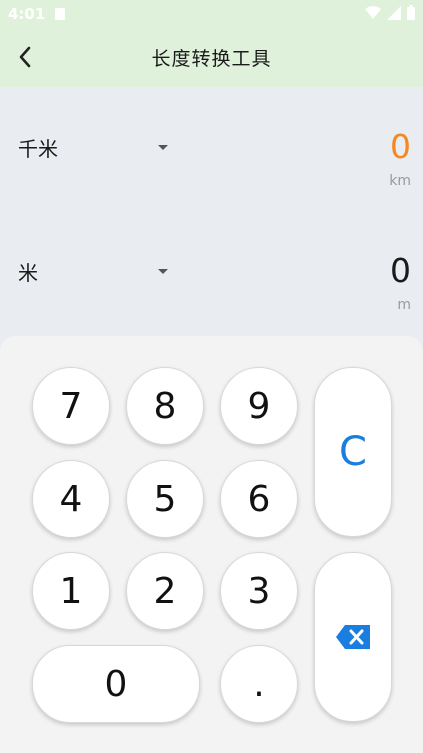 This screenshot has height=753, width=423. I want to click on unit-label-to: 米, so click(28, 273).